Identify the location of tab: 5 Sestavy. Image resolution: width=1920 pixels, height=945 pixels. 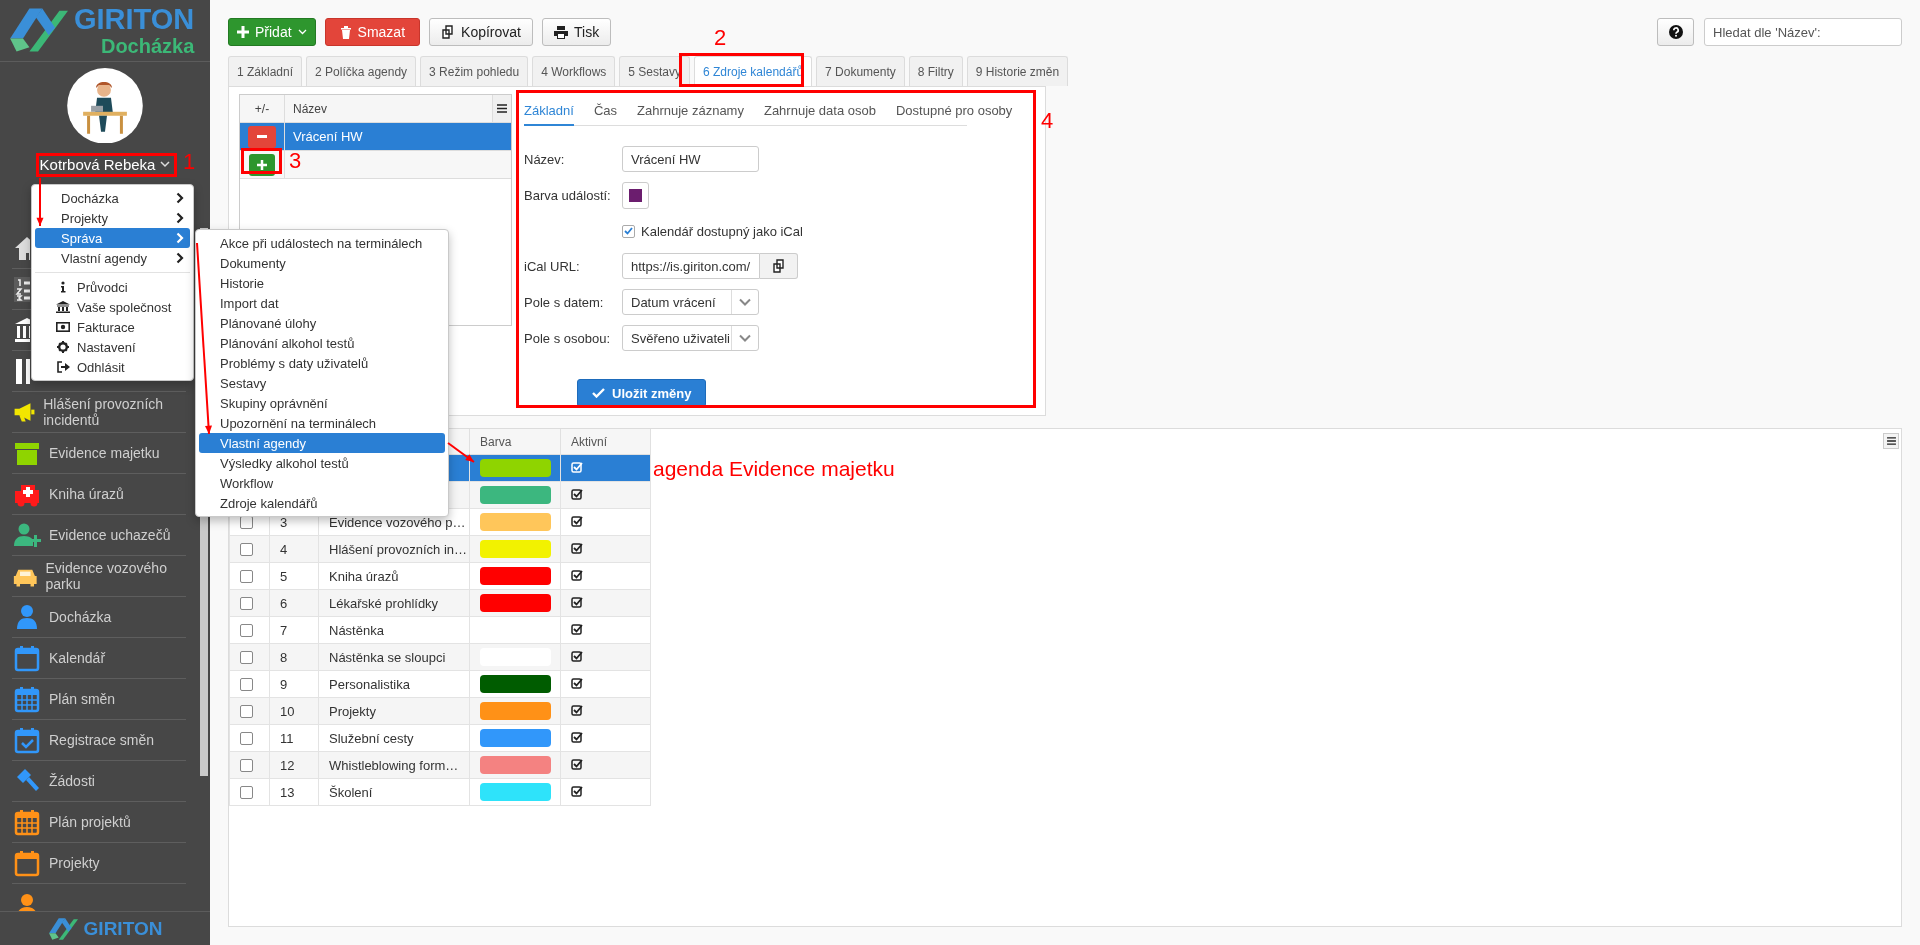
(654, 71).